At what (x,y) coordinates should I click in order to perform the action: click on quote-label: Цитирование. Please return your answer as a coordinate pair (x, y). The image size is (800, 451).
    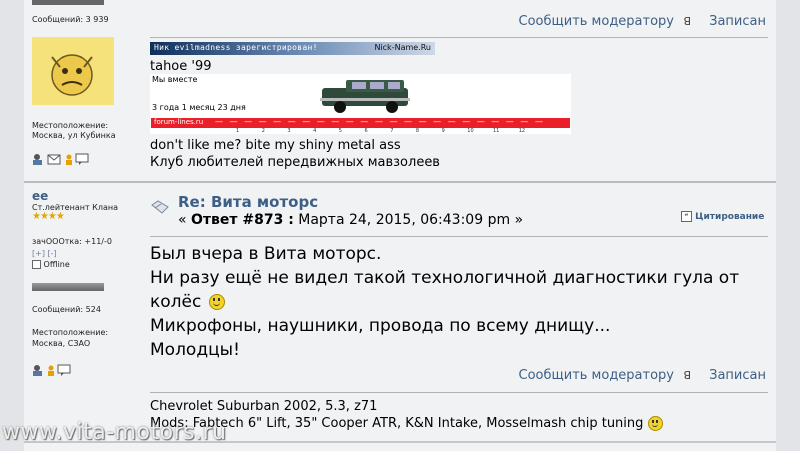
    Looking at the image, I should click on (730, 217).